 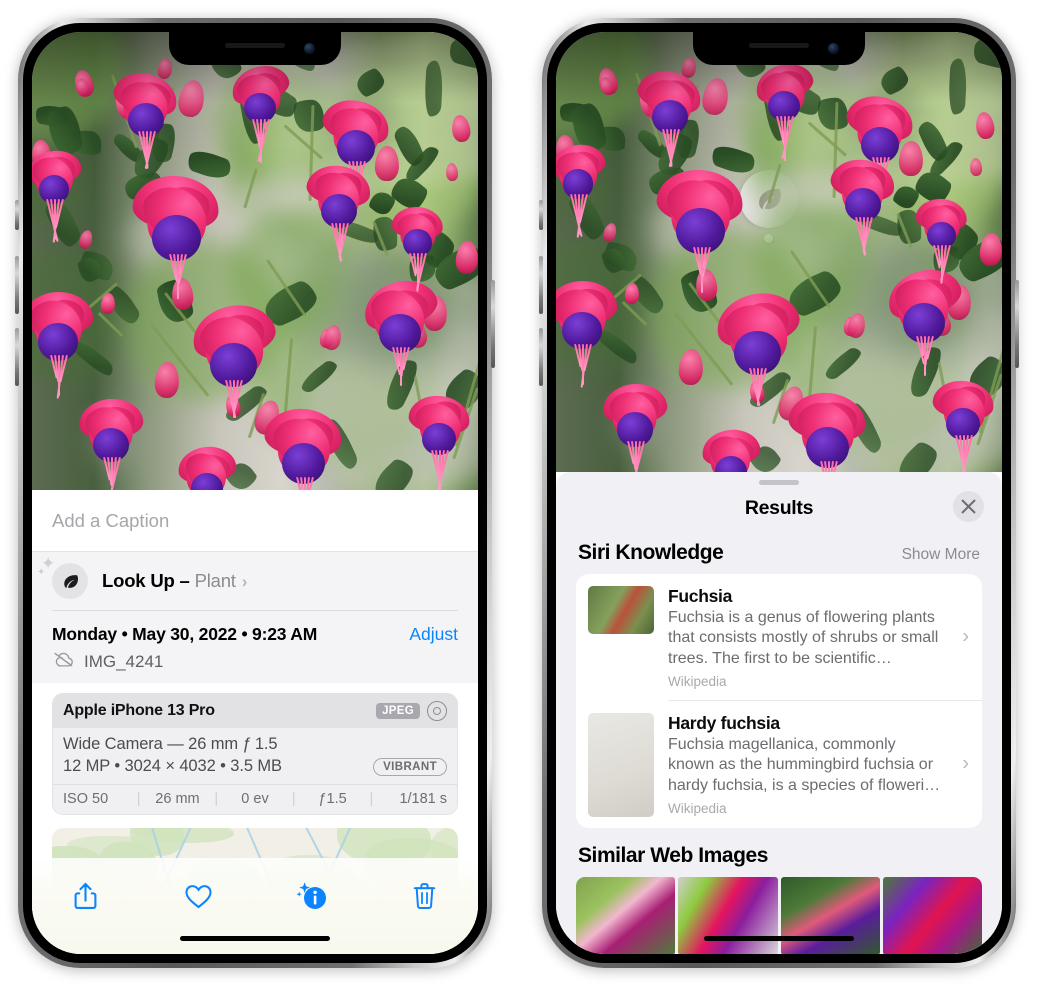 What do you see at coordinates (139, 710) in the screenshot?
I see `camera-model: Apple iPhone 13 Pro` at bounding box center [139, 710].